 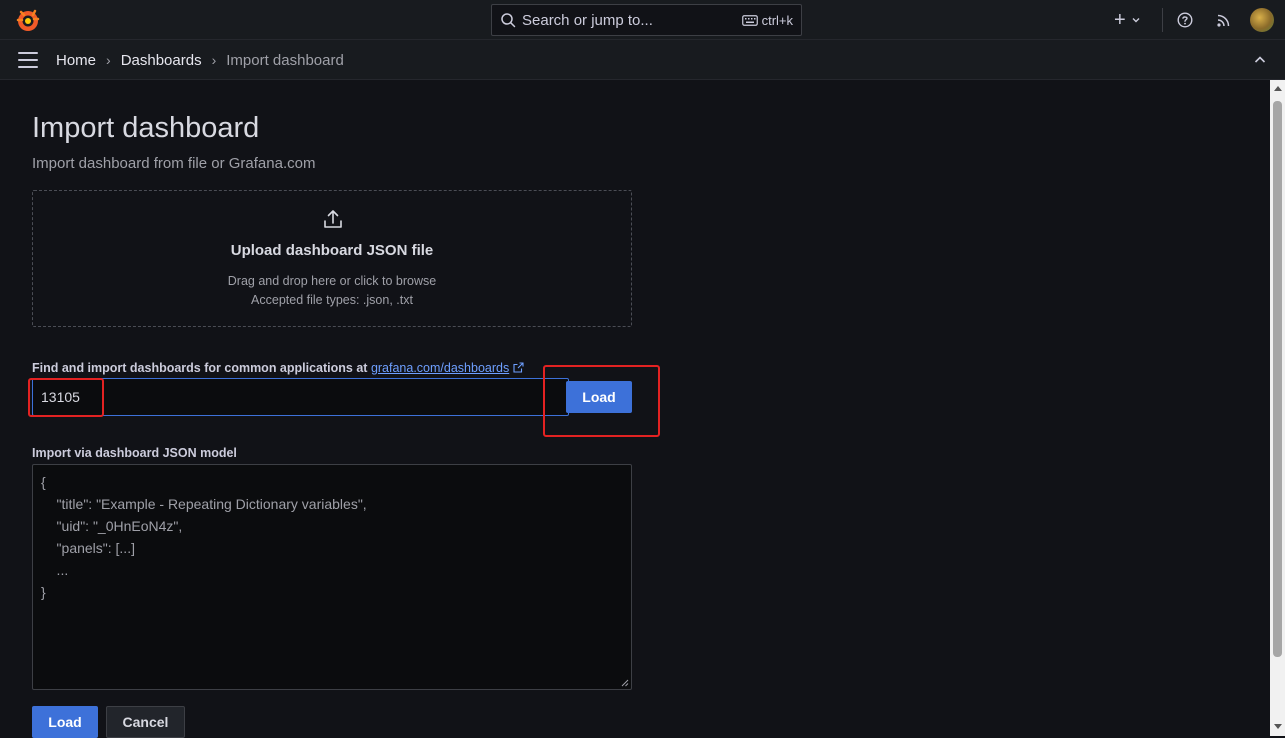 I want to click on chevron-down-icon, so click(x=1136, y=20).